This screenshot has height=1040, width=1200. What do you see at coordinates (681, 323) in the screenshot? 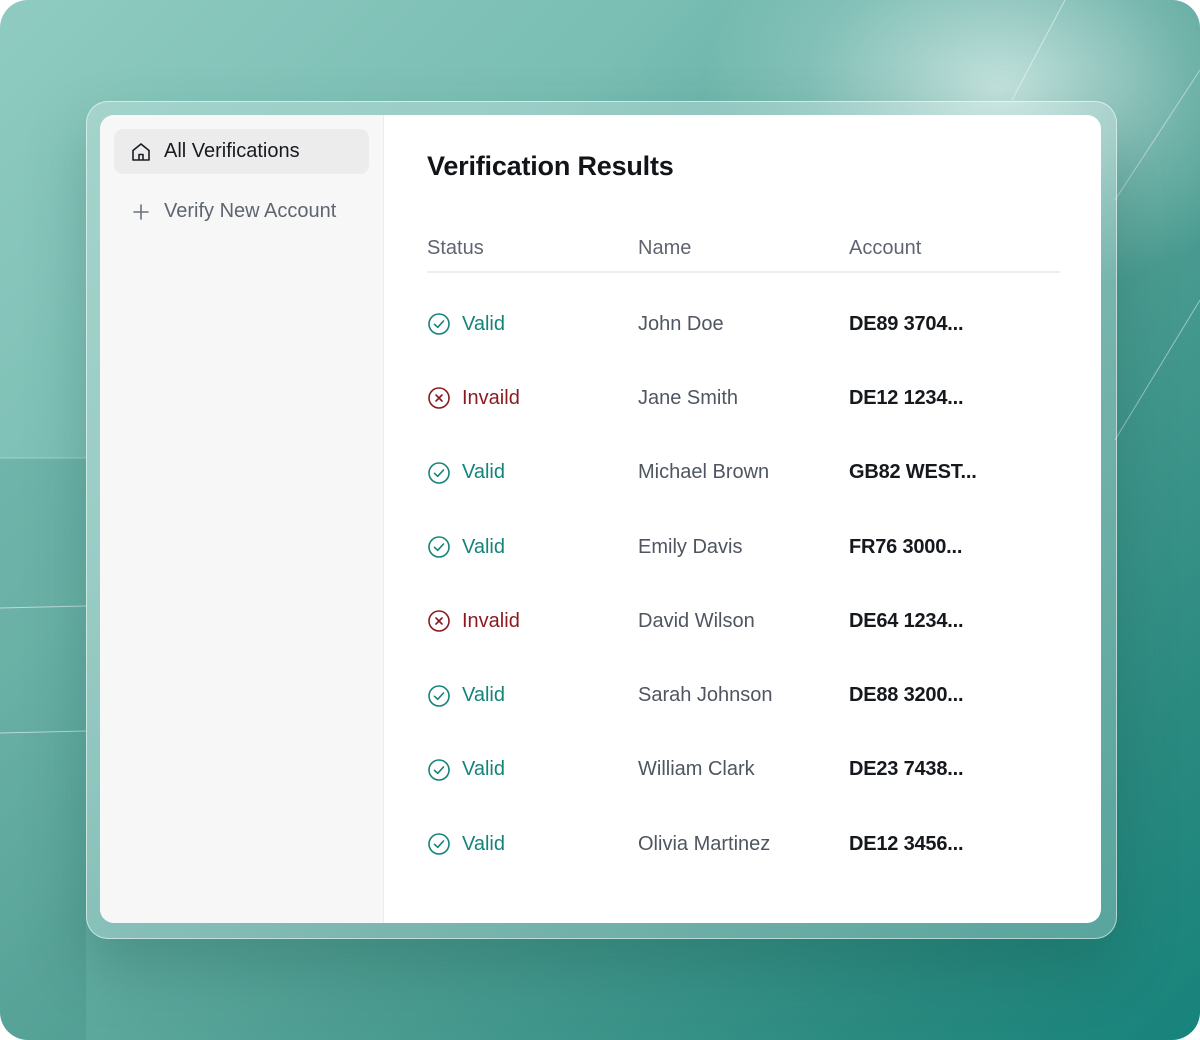
I see `row-name: John Doe` at bounding box center [681, 323].